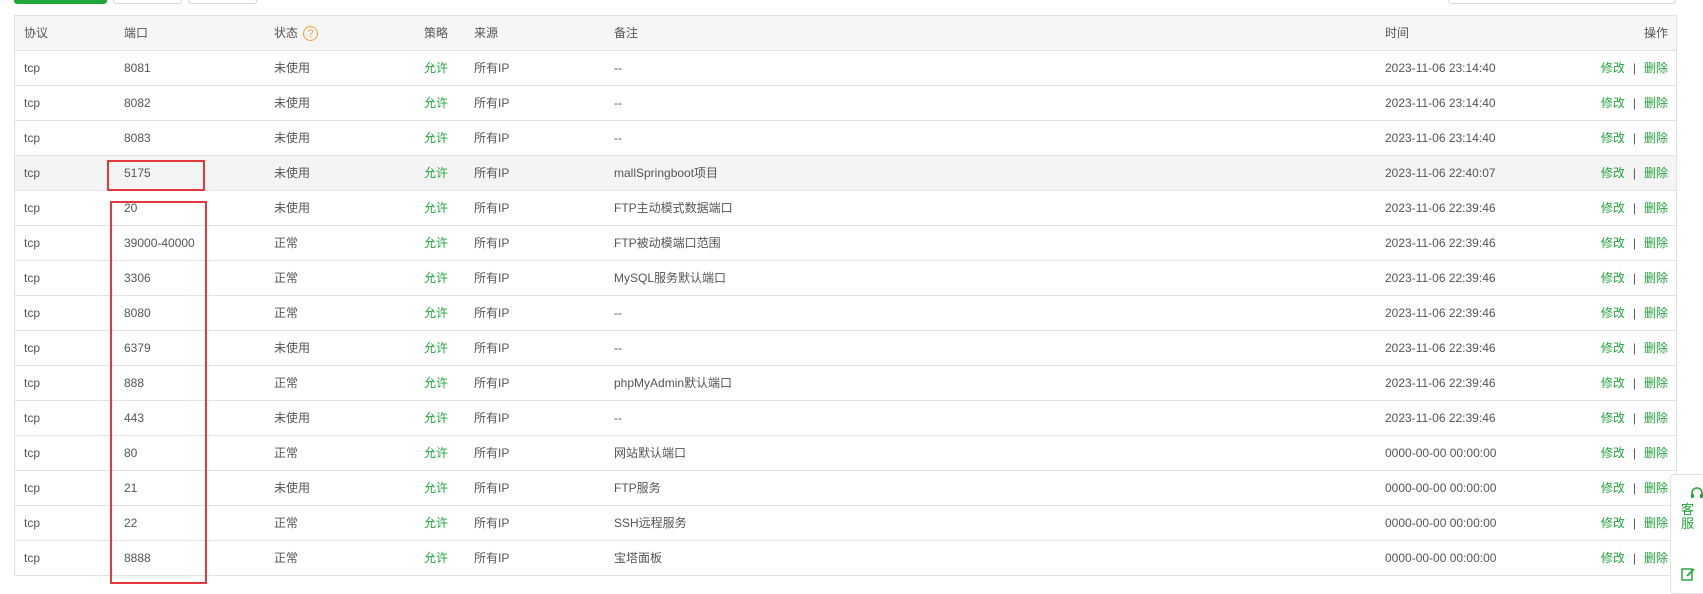 The image size is (1703, 594). What do you see at coordinates (650, 523) in the screenshot?
I see `remark-cell: SSH远程服务` at bounding box center [650, 523].